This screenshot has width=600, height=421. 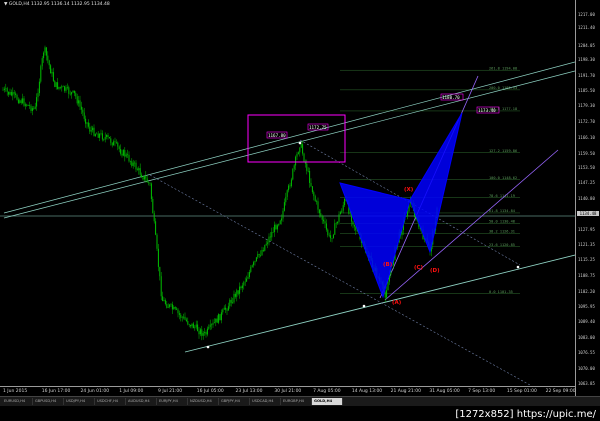 I want to click on chart-tab: AUDUSD,H4, so click(x=141, y=401).